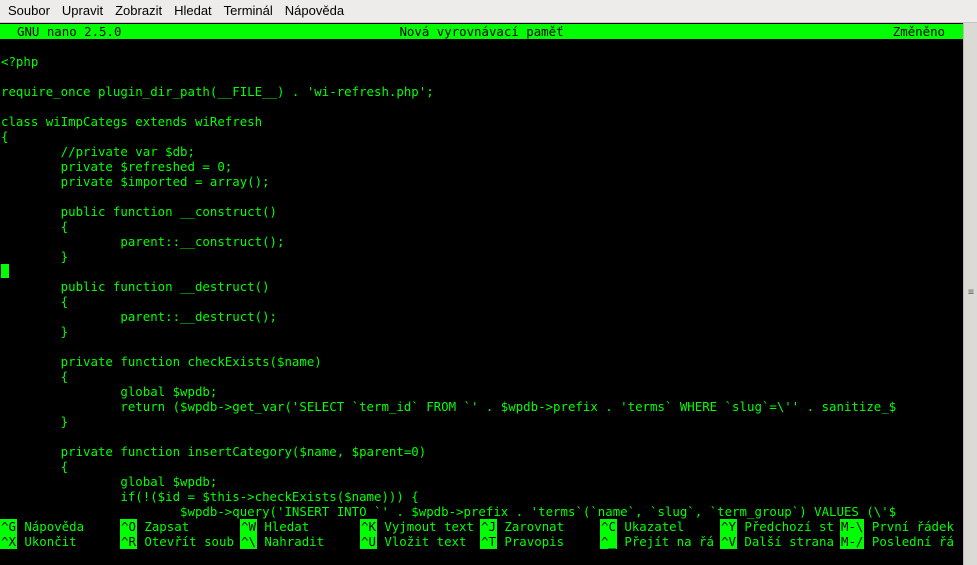 Image resolution: width=977 pixels, height=565 pixels. I want to click on code-line: public function __destruct(), so click(135, 286).